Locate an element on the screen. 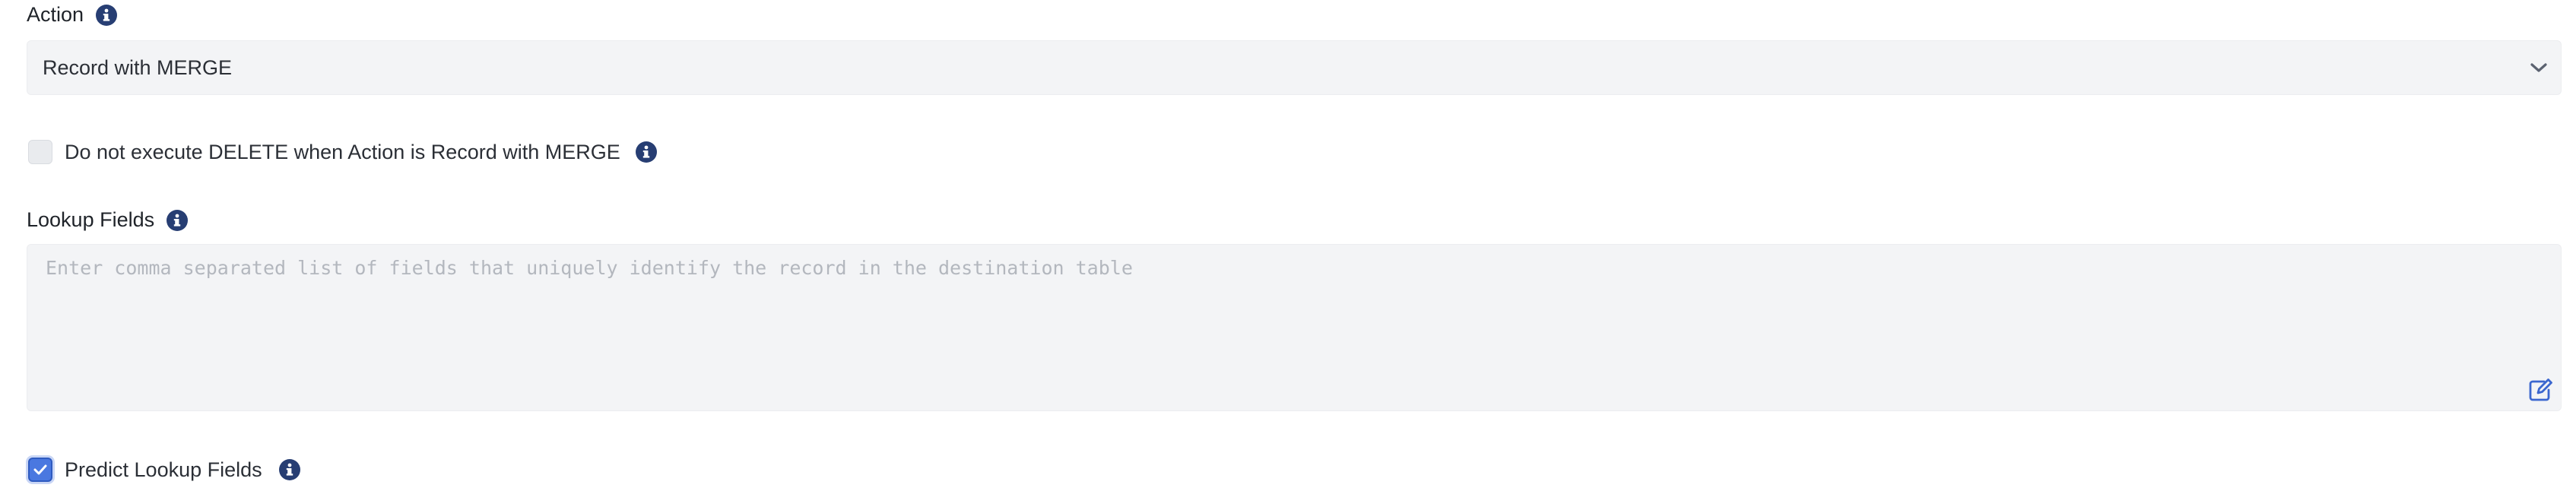 This screenshot has height=491, width=2576. edit-icon is located at coordinates (2541, 390).